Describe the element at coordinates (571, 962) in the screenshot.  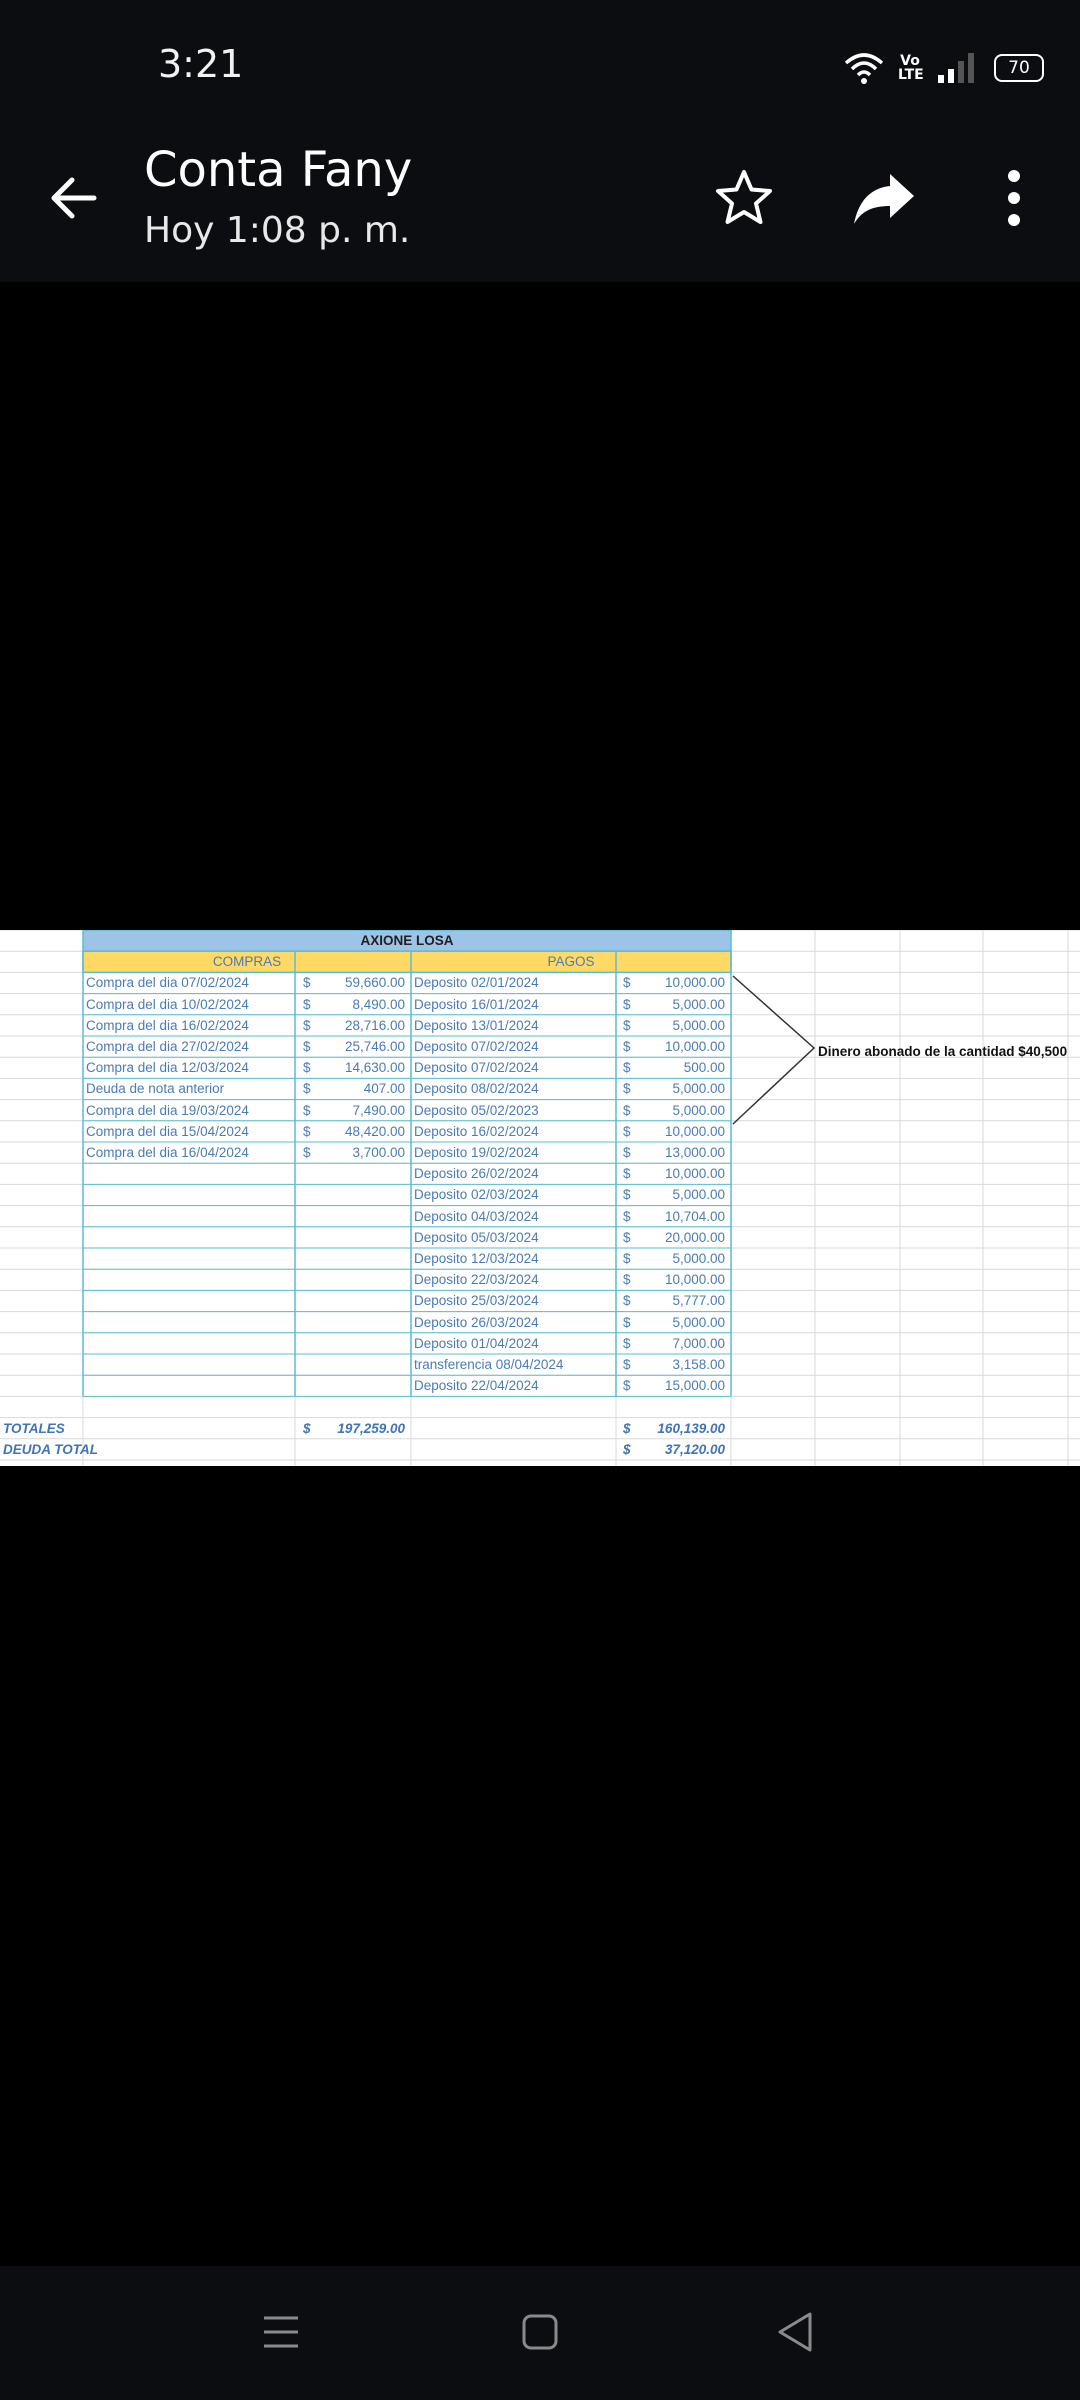
I see `pagos-header: PAGOS` at that location.